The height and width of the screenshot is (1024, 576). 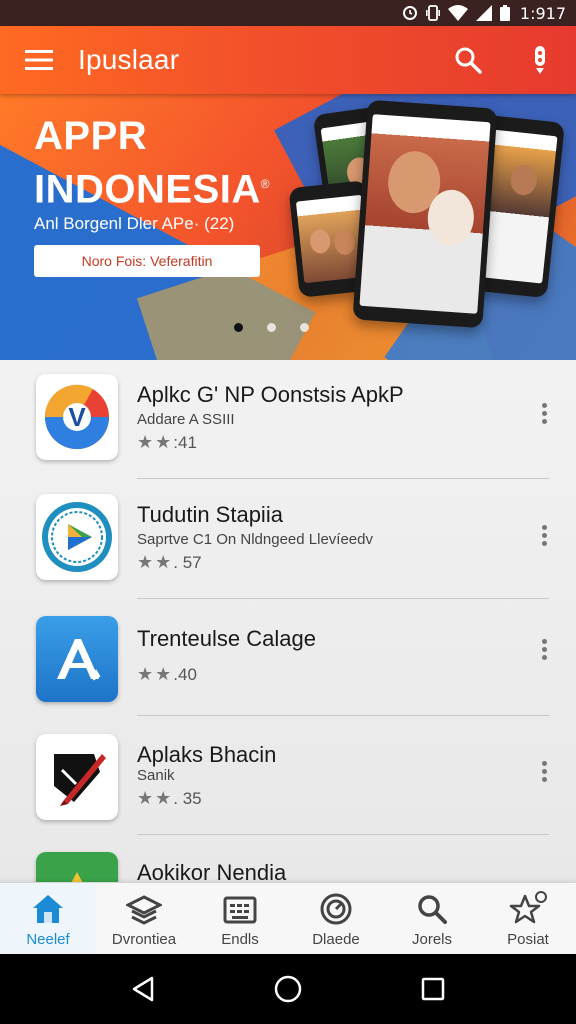 I want to click on nav-item-home: Neelef, so click(x=48, y=918).